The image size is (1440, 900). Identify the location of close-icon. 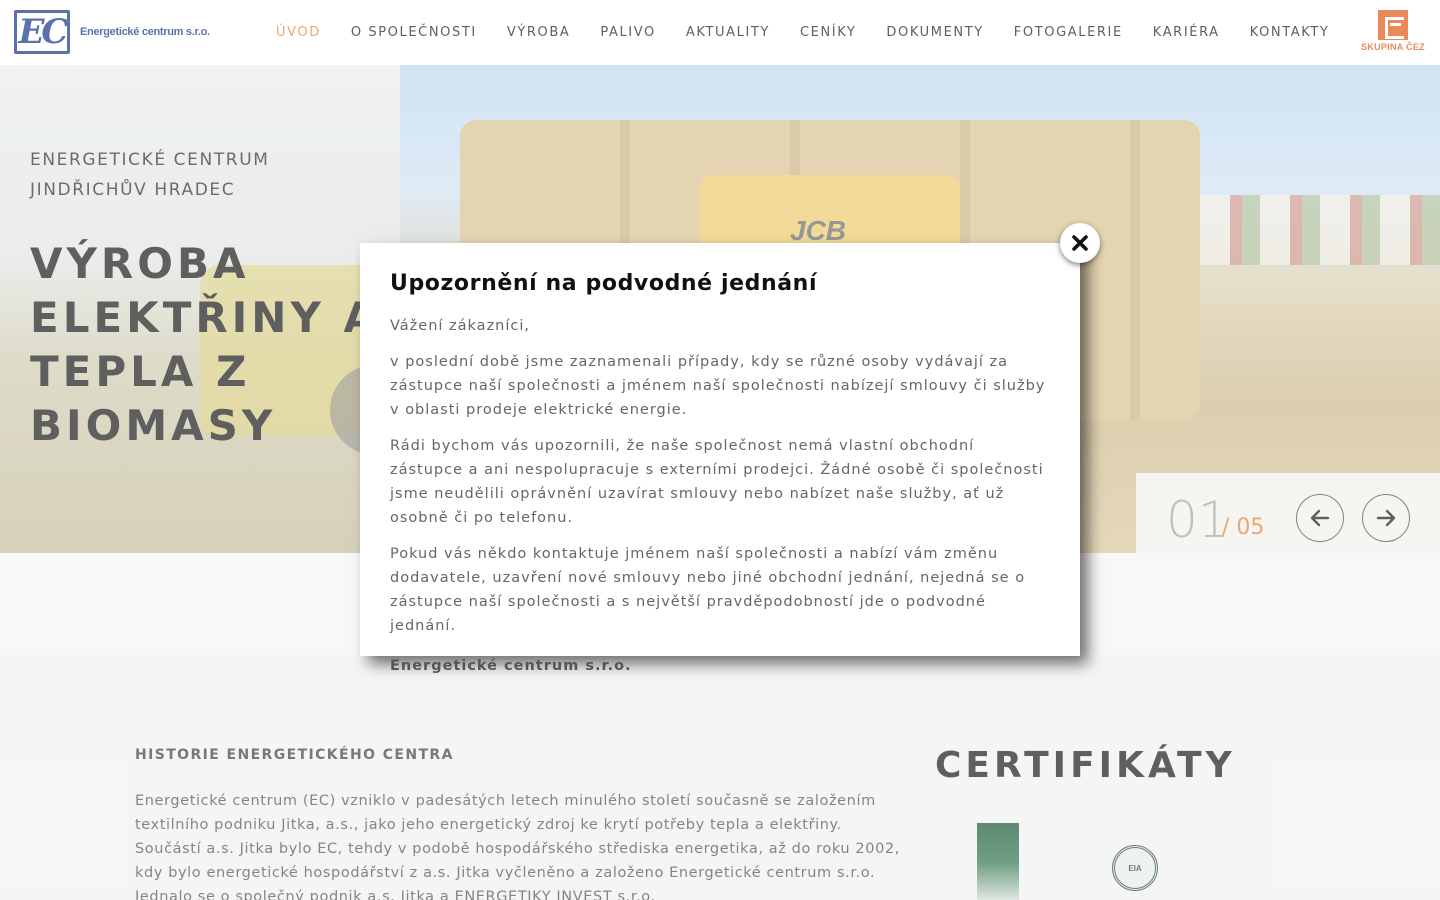
(1080, 243).